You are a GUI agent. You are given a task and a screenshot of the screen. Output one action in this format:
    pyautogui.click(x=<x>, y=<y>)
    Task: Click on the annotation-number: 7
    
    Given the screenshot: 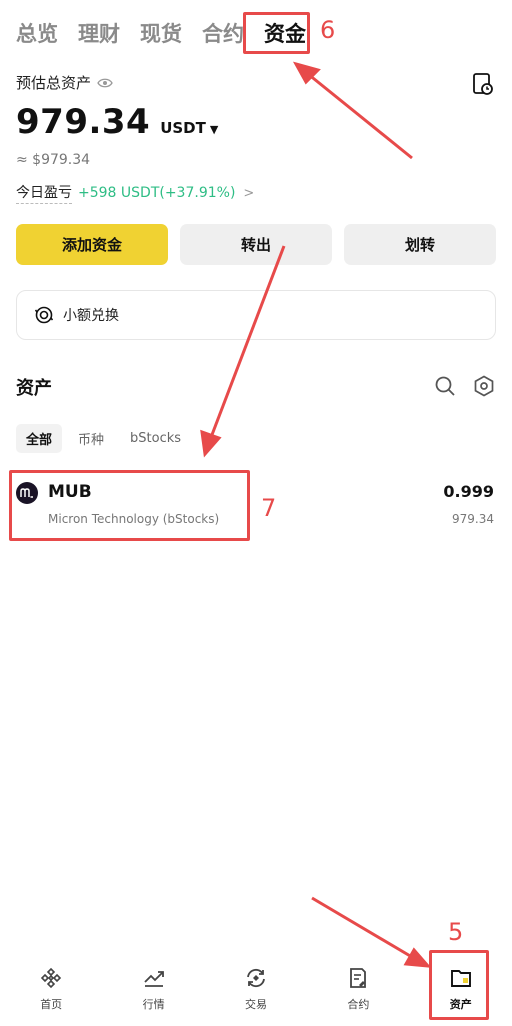 What is the action you would take?
    pyautogui.click(x=269, y=508)
    